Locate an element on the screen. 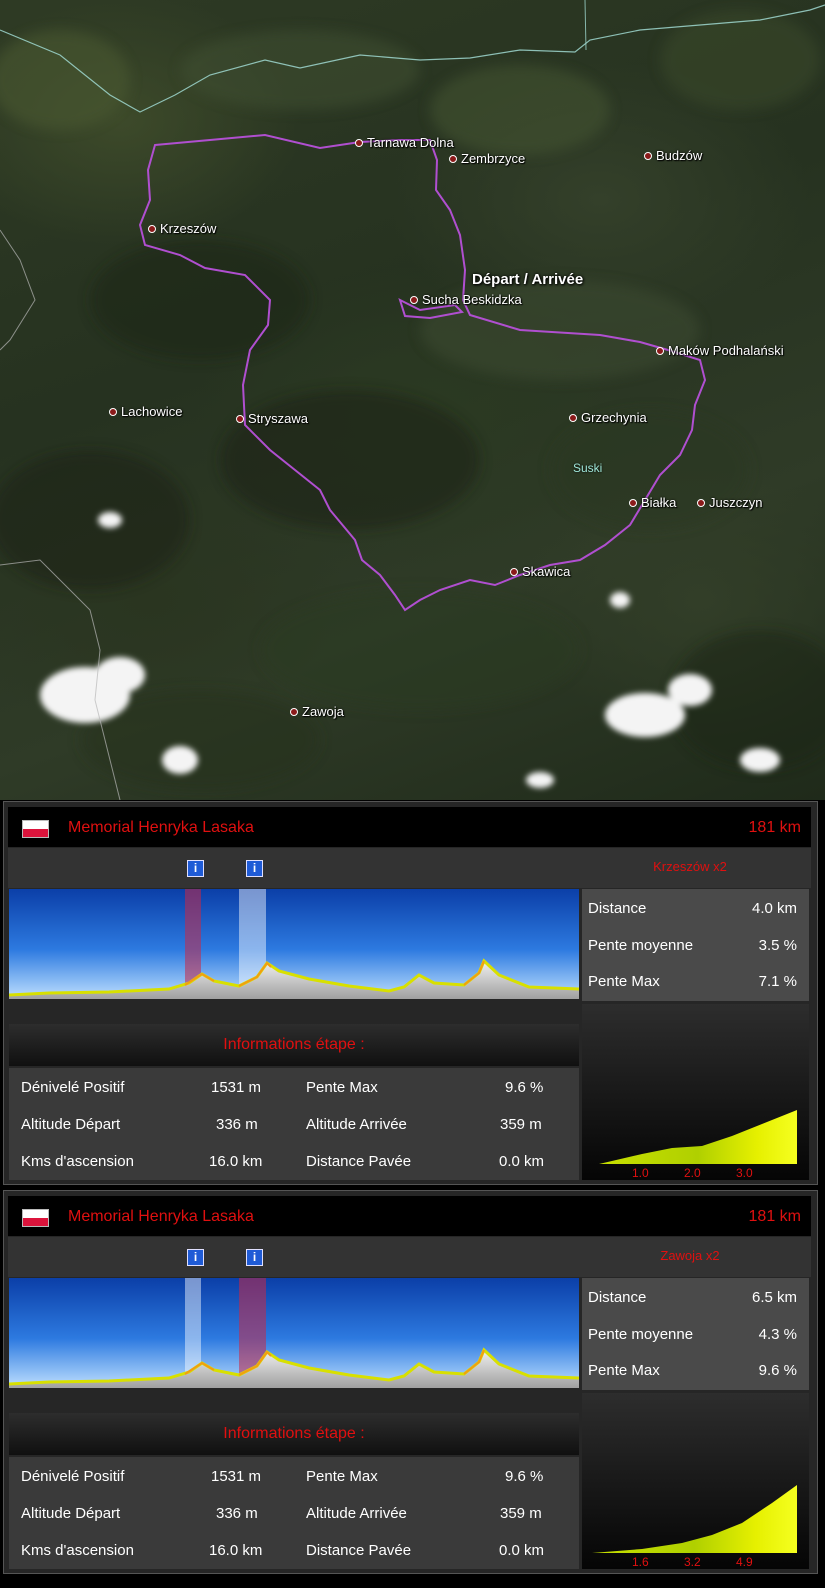  climb-mini-profile: 1.0 2.0 3.0 is located at coordinates (695, 1092).